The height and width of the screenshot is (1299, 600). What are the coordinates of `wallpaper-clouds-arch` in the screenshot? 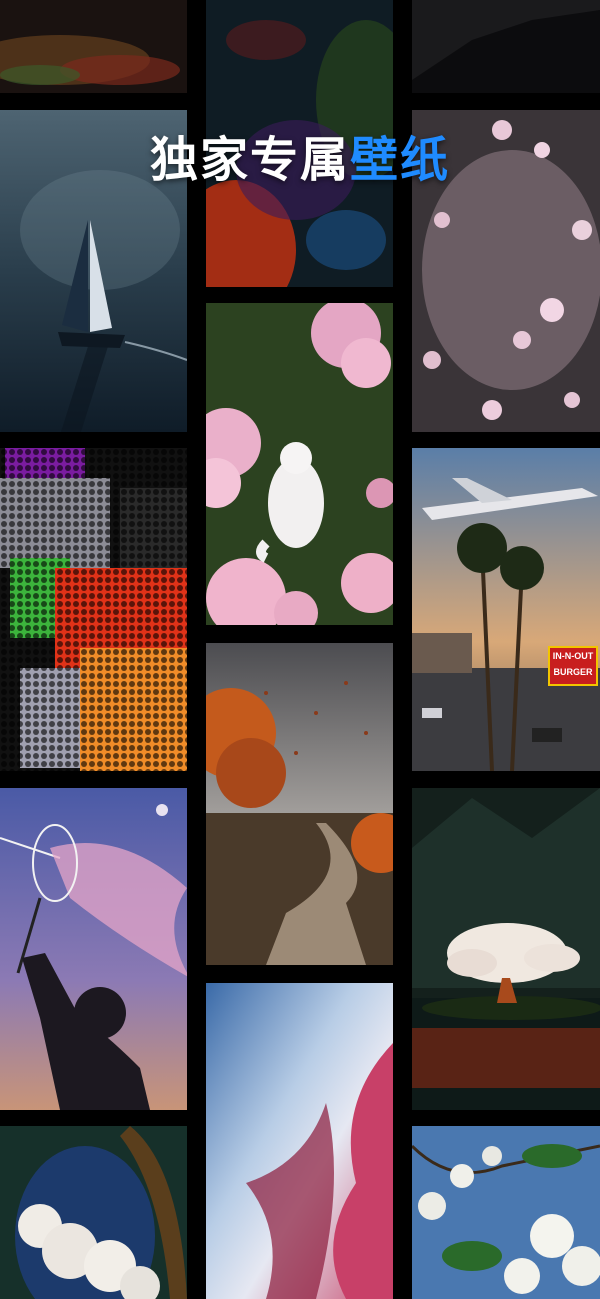 It's located at (93, 1212).